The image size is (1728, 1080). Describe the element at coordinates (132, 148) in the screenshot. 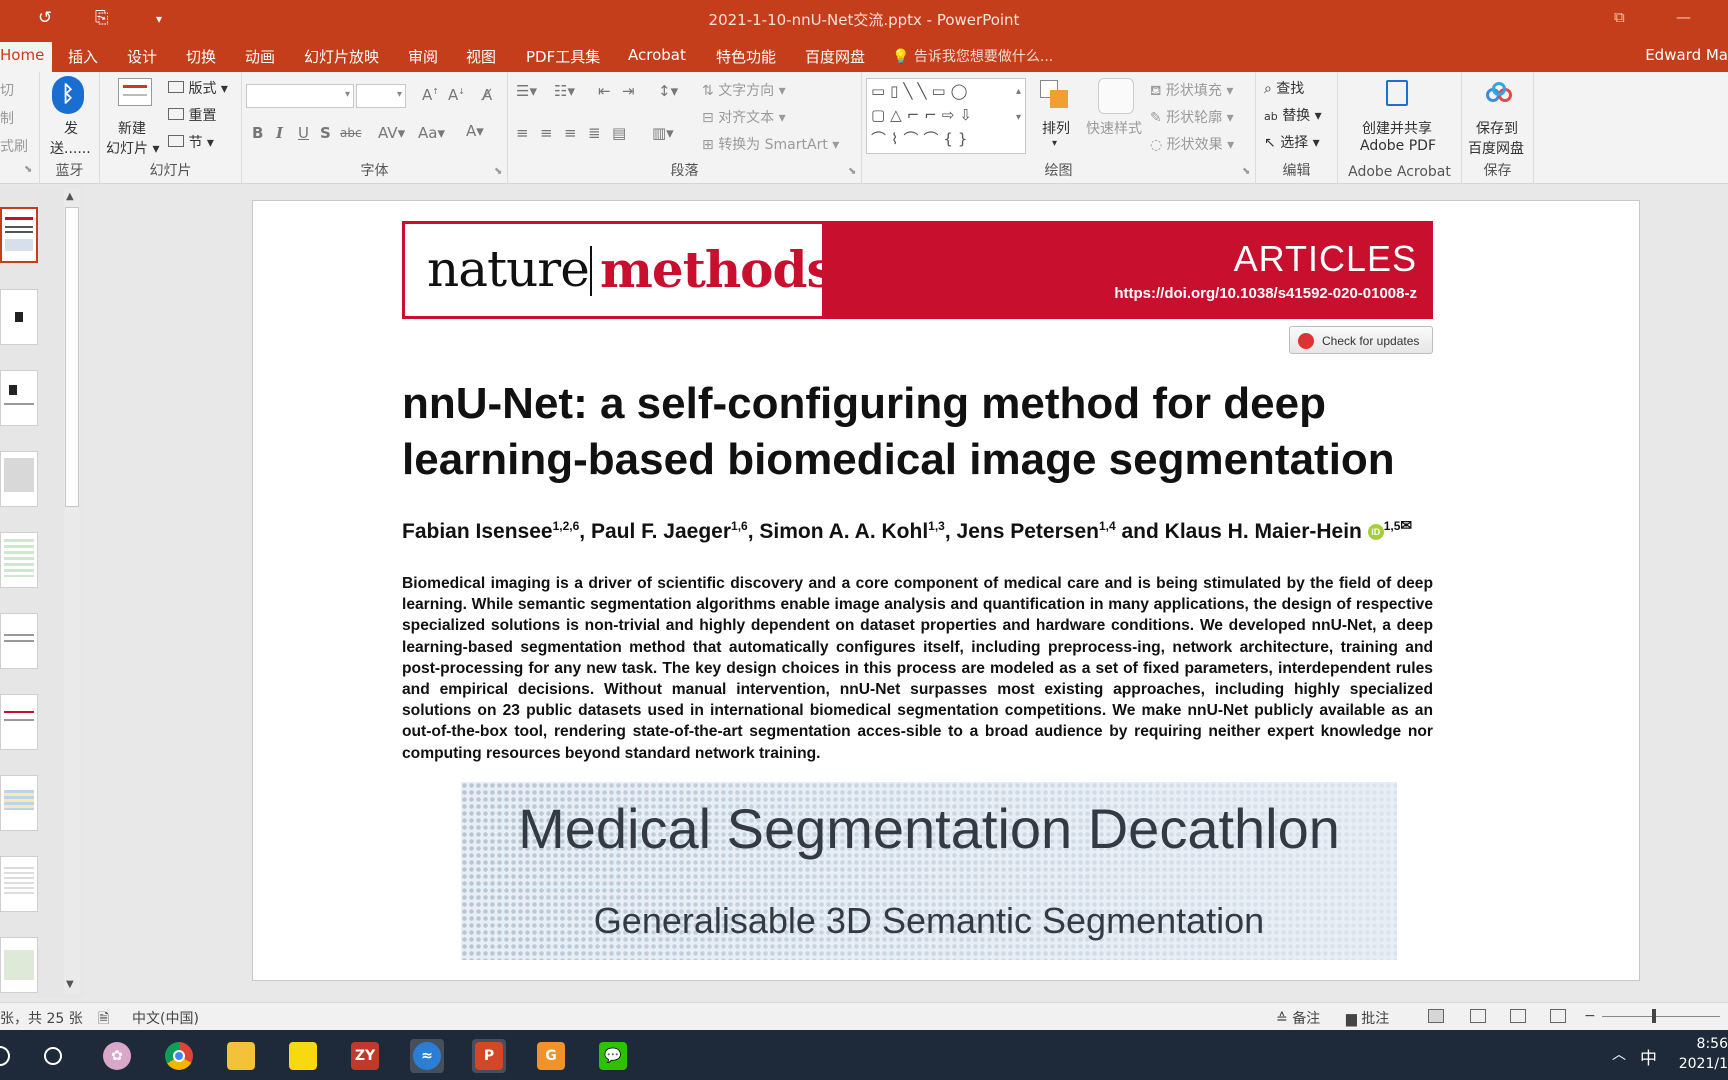

I see `new-slide-dropdown: 幻灯片 ▾` at that location.